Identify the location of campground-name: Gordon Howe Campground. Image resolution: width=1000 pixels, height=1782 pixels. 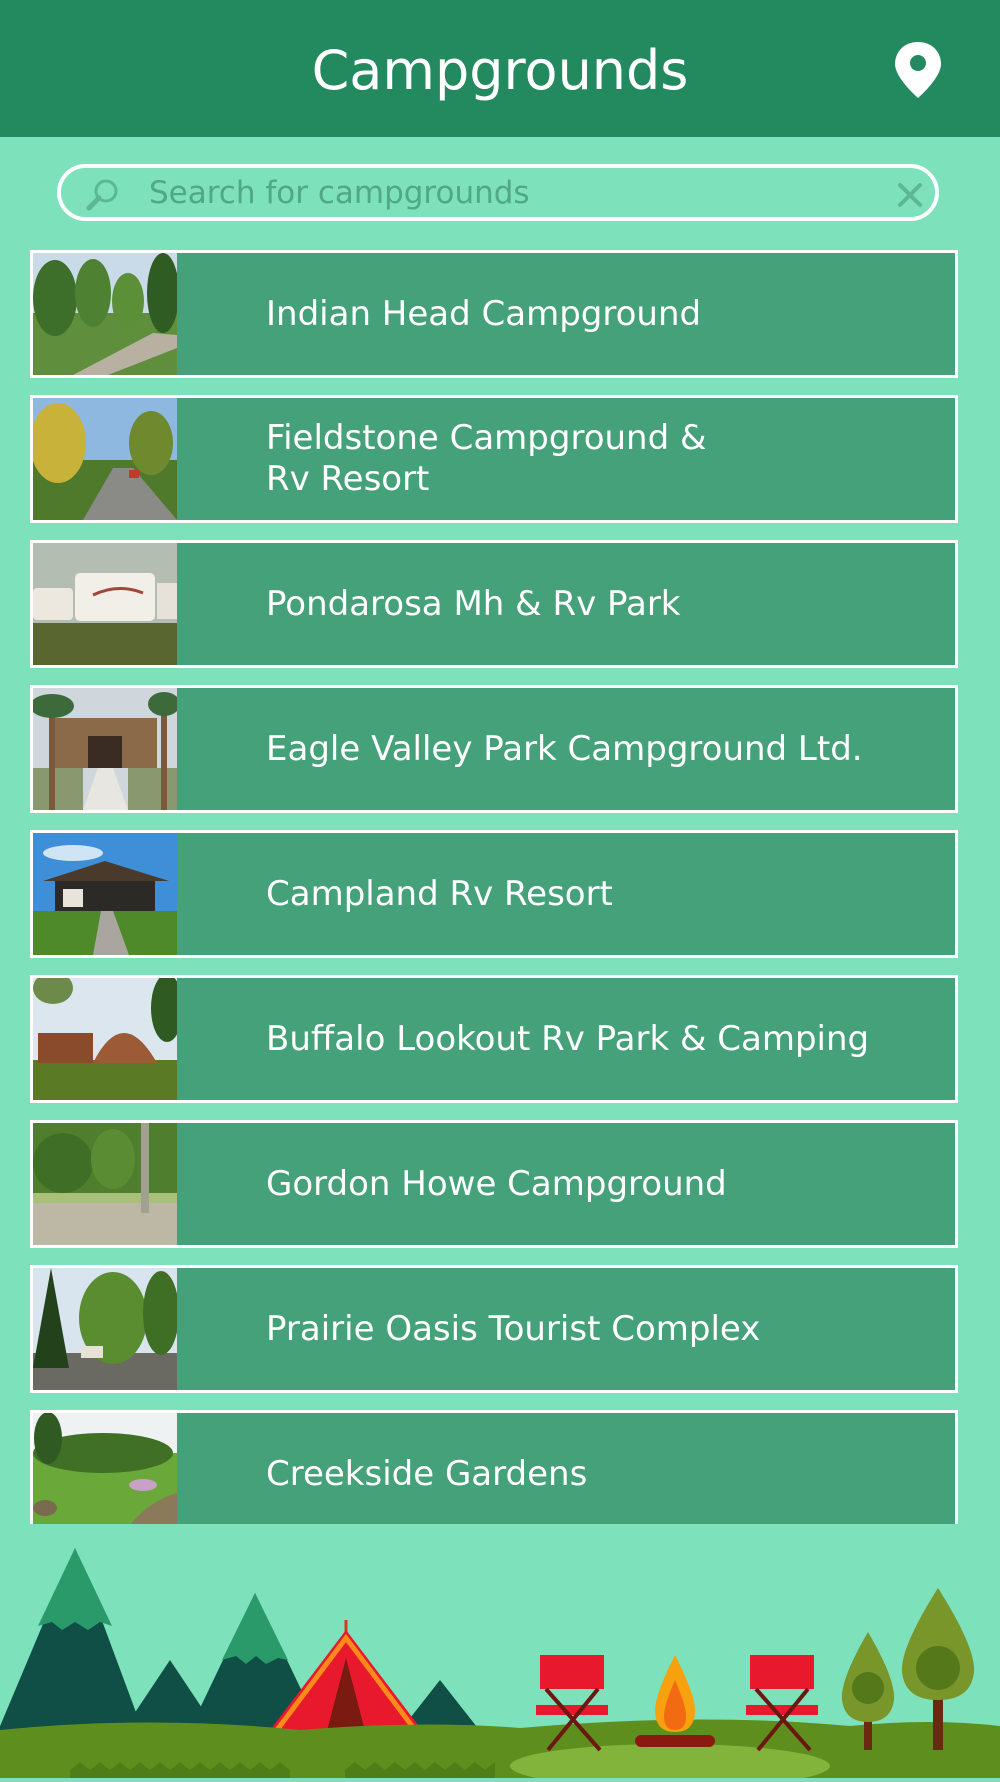
(496, 1183).